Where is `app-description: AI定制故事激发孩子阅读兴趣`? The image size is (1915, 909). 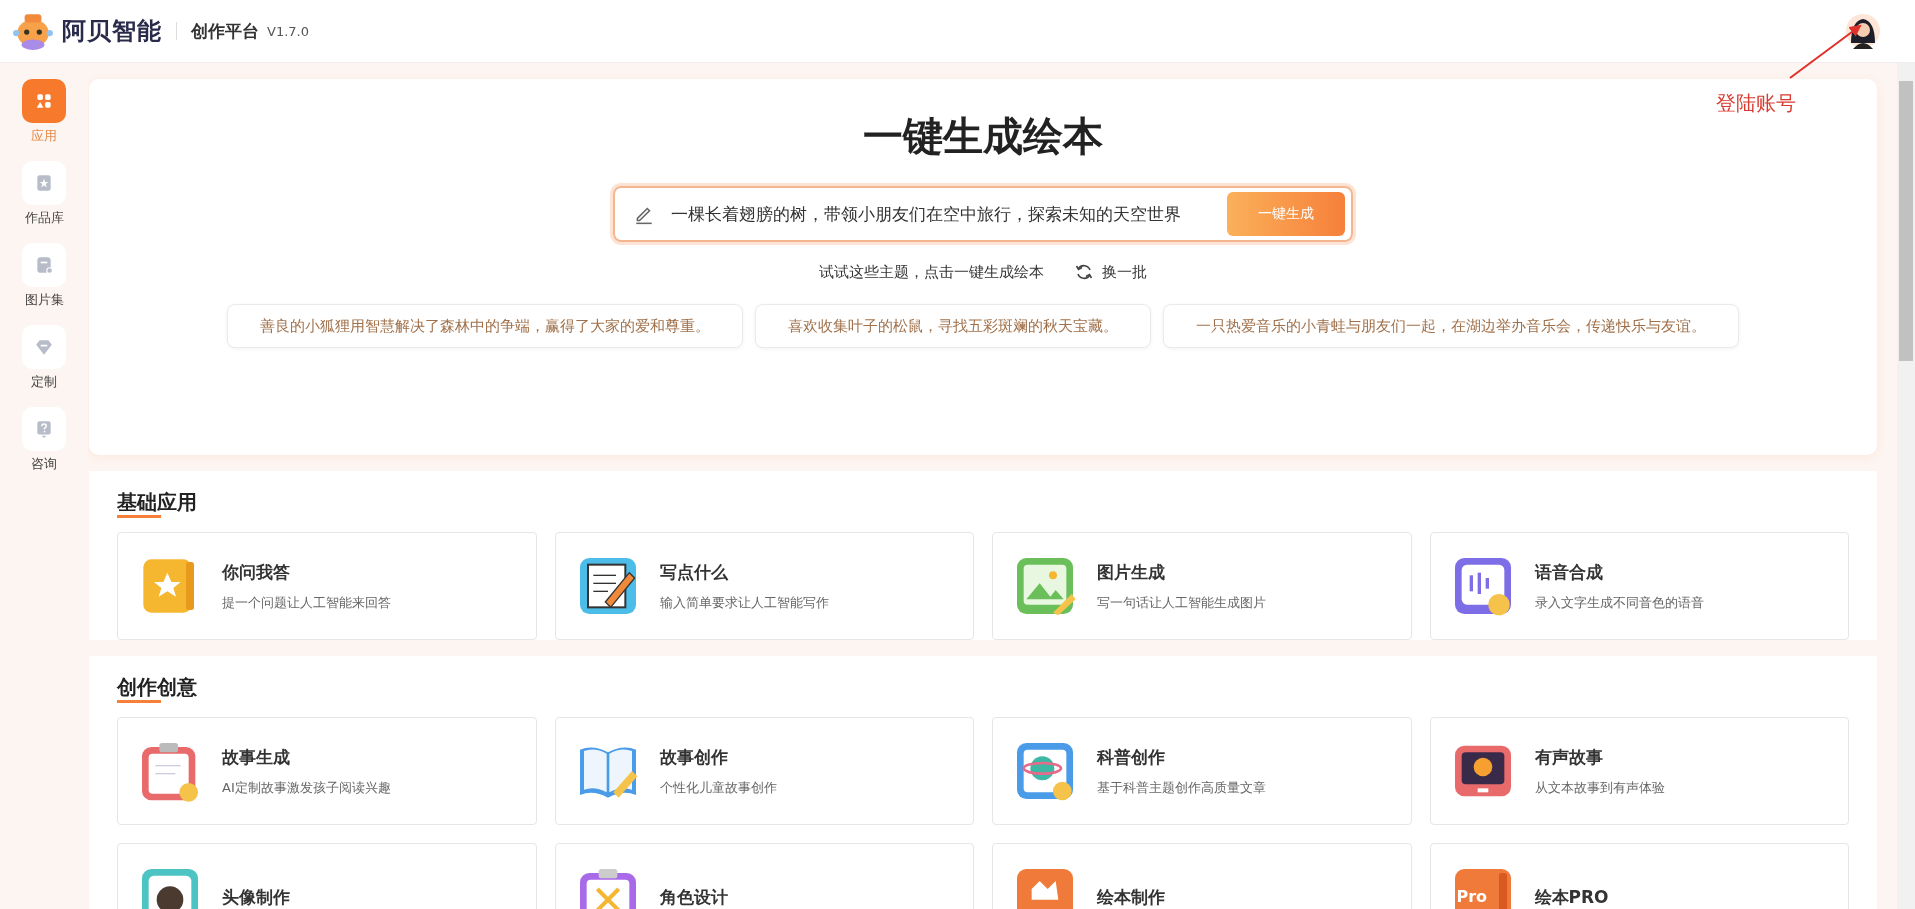 app-description: AI定制故事激发孩子阅读兴趣 is located at coordinates (306, 787).